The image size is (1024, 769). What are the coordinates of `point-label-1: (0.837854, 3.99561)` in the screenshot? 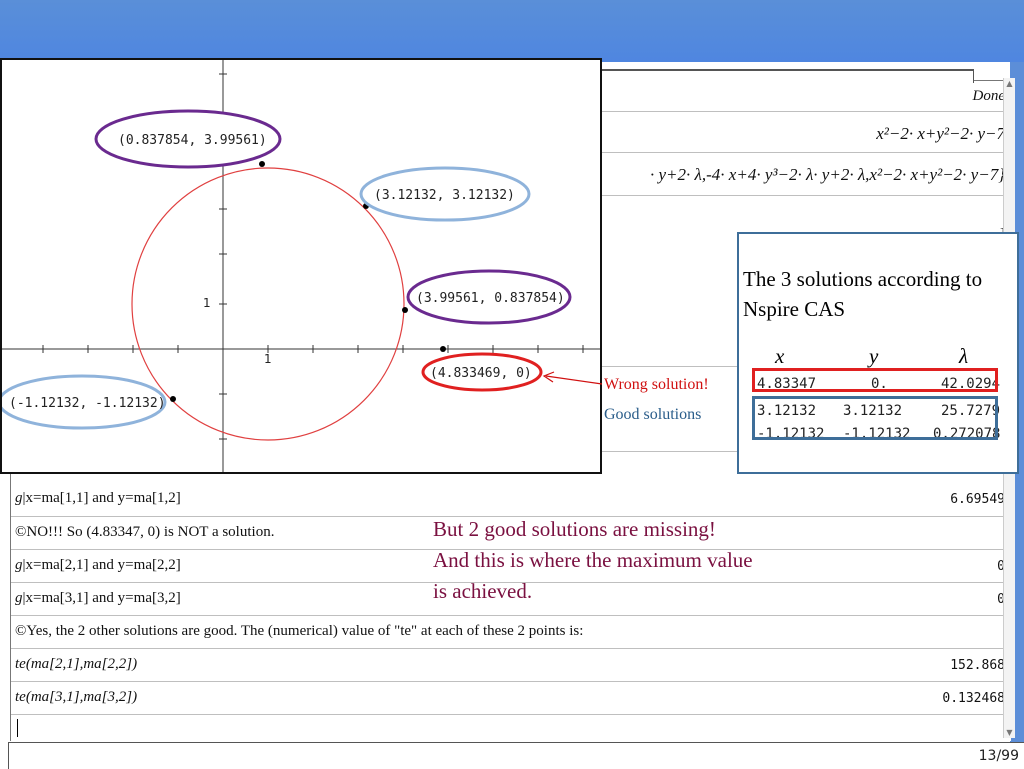 It's located at (192, 140).